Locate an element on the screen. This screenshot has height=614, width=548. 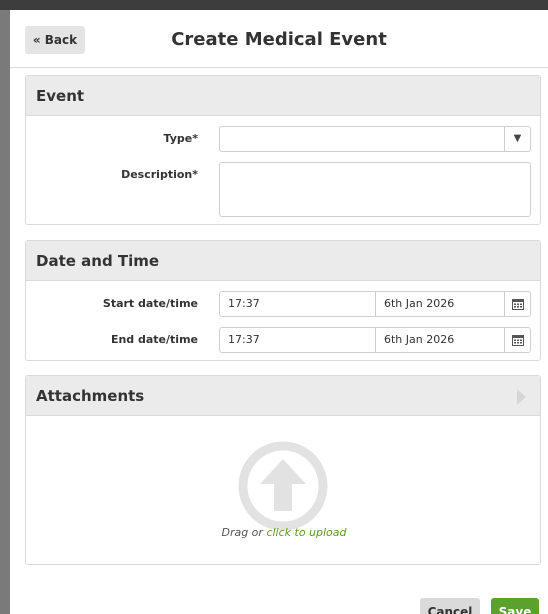
start-datetime-field: 17:37 6th Jan 2026 is located at coordinates (375, 304).